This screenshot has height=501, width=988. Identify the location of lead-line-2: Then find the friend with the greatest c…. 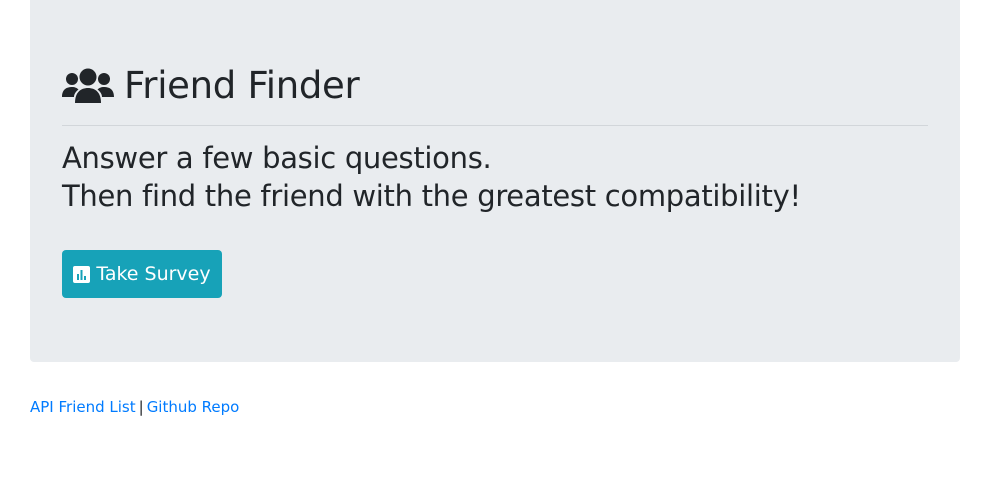
(431, 196).